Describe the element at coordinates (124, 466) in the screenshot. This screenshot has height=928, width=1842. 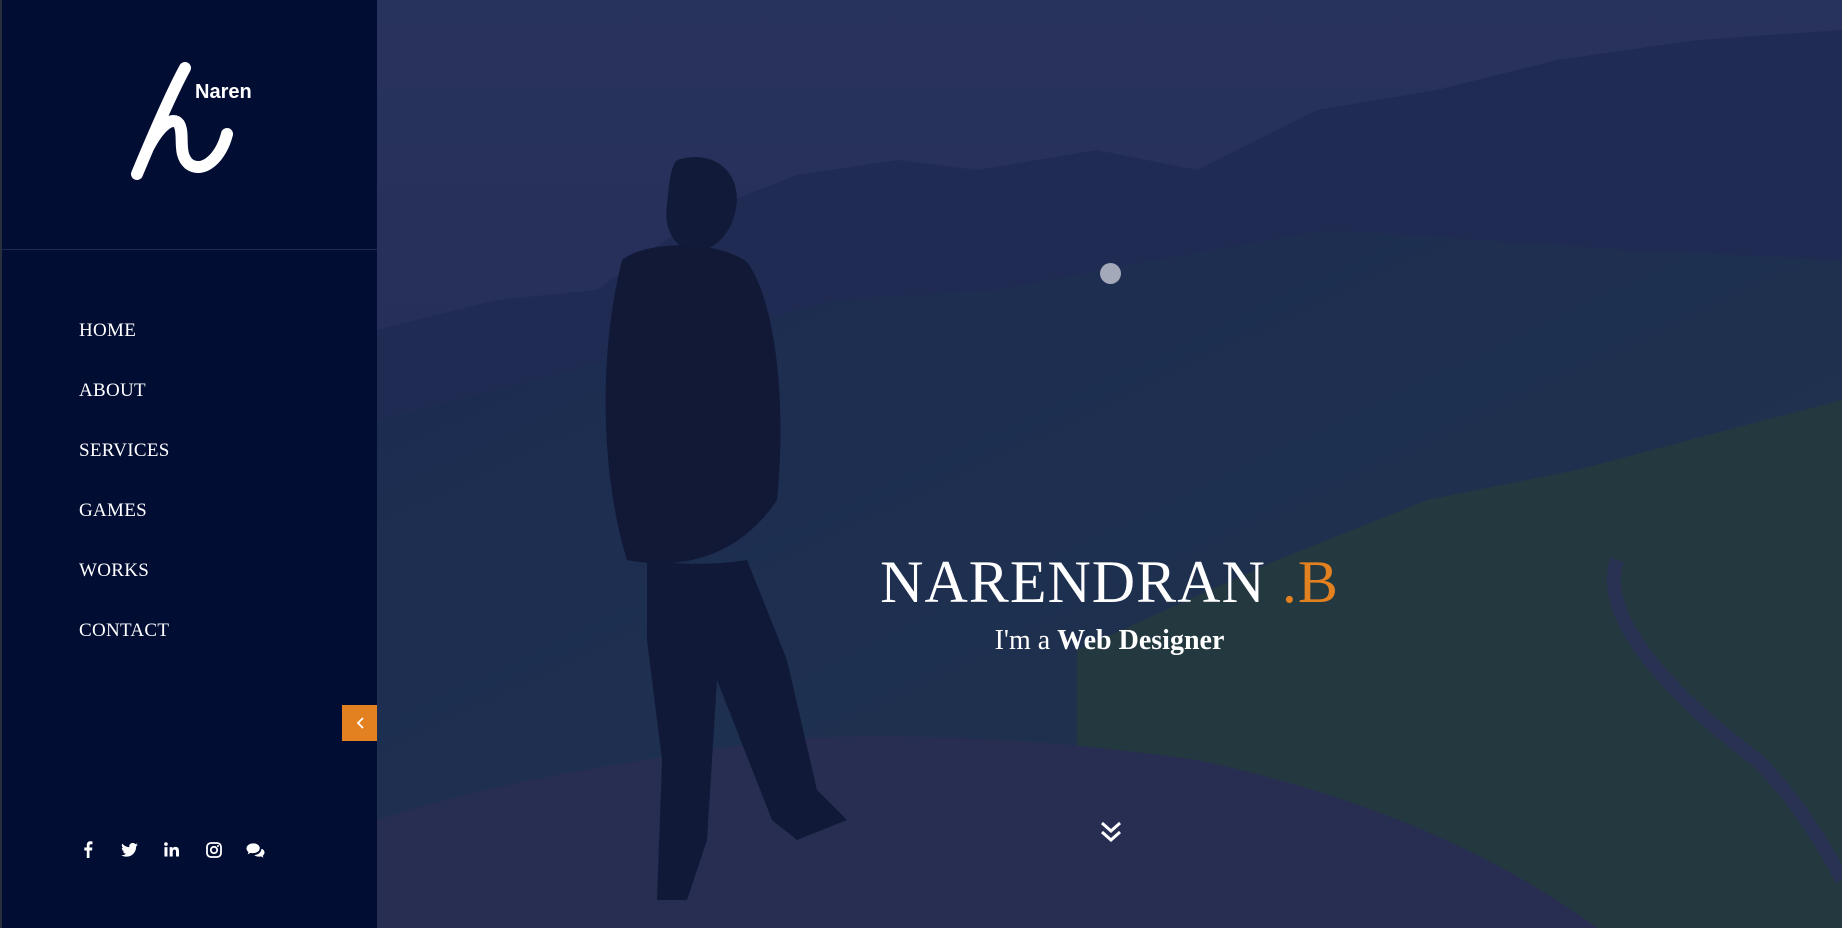
I see `nav-item-services: SERVICES` at that location.